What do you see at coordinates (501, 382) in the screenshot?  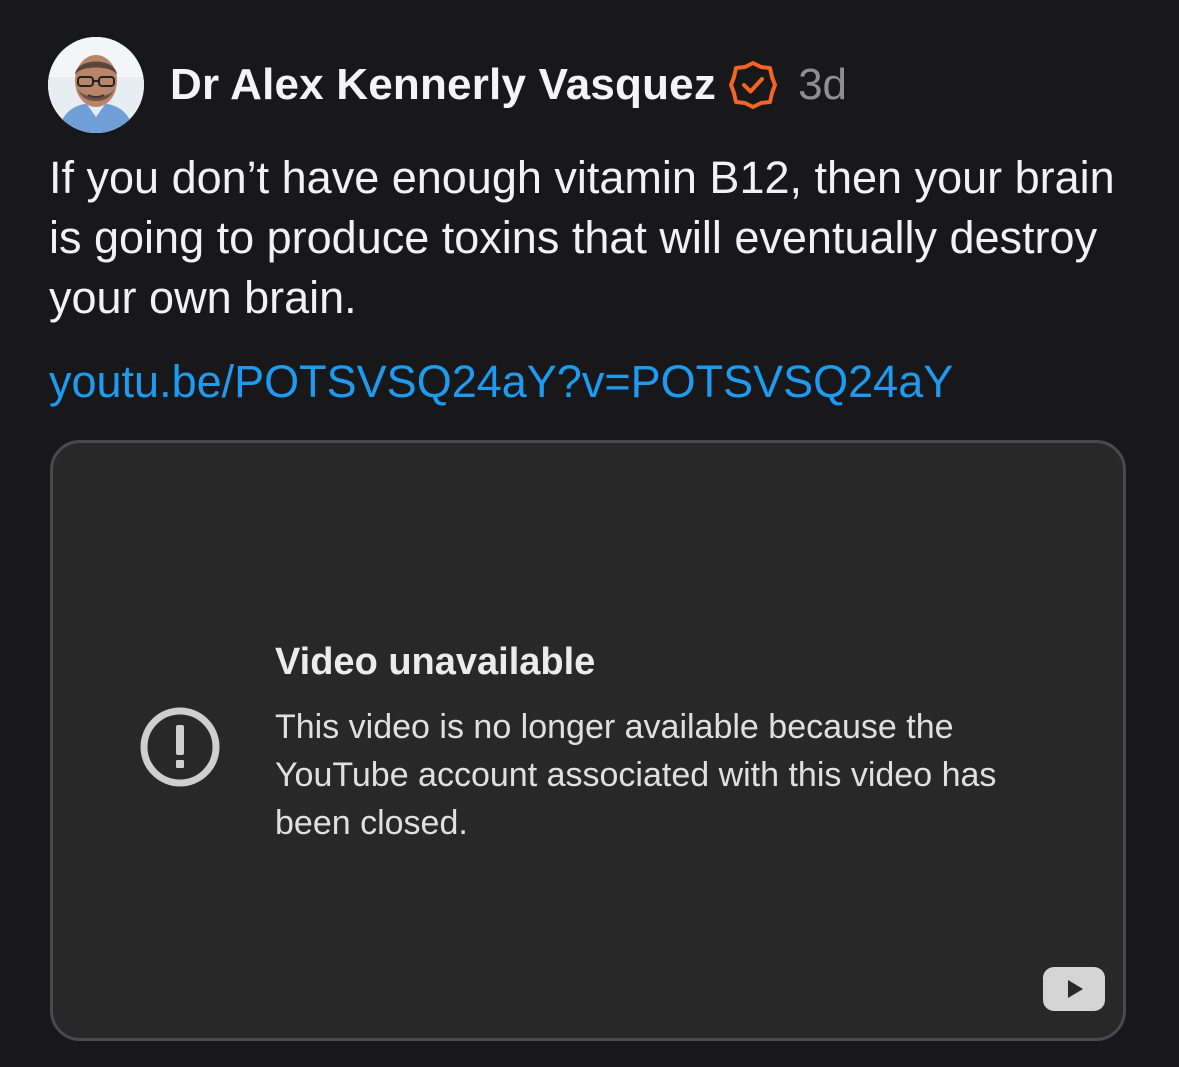 I see `video-link: youtu.be/POTSVSQ24aY?v=POTSVSQ24aY` at bounding box center [501, 382].